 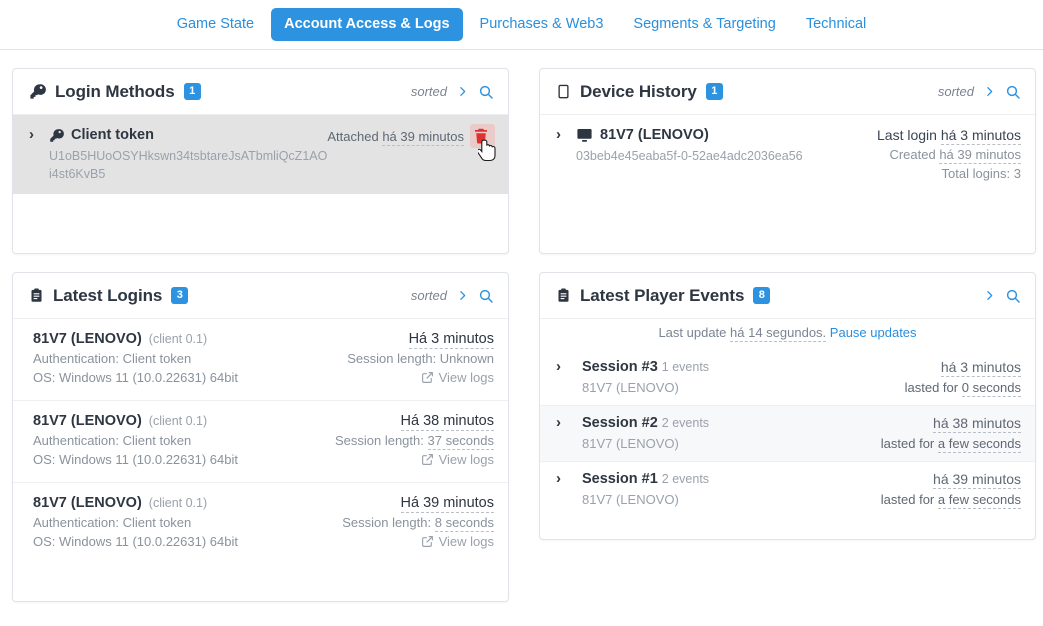 I want to click on login-methods-header-actions: sorted, so click(x=452, y=92).